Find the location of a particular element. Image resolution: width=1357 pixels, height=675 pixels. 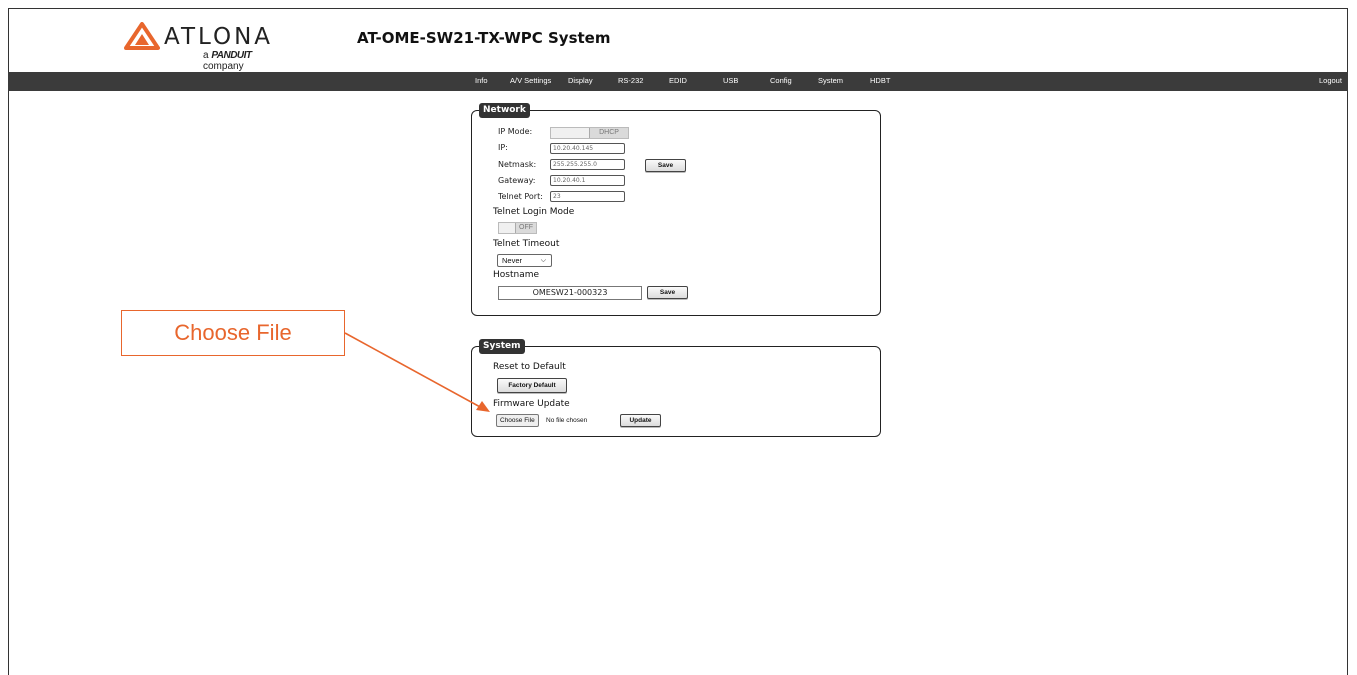

logo-tagline: a PANDUIT company is located at coordinates (248, 61).